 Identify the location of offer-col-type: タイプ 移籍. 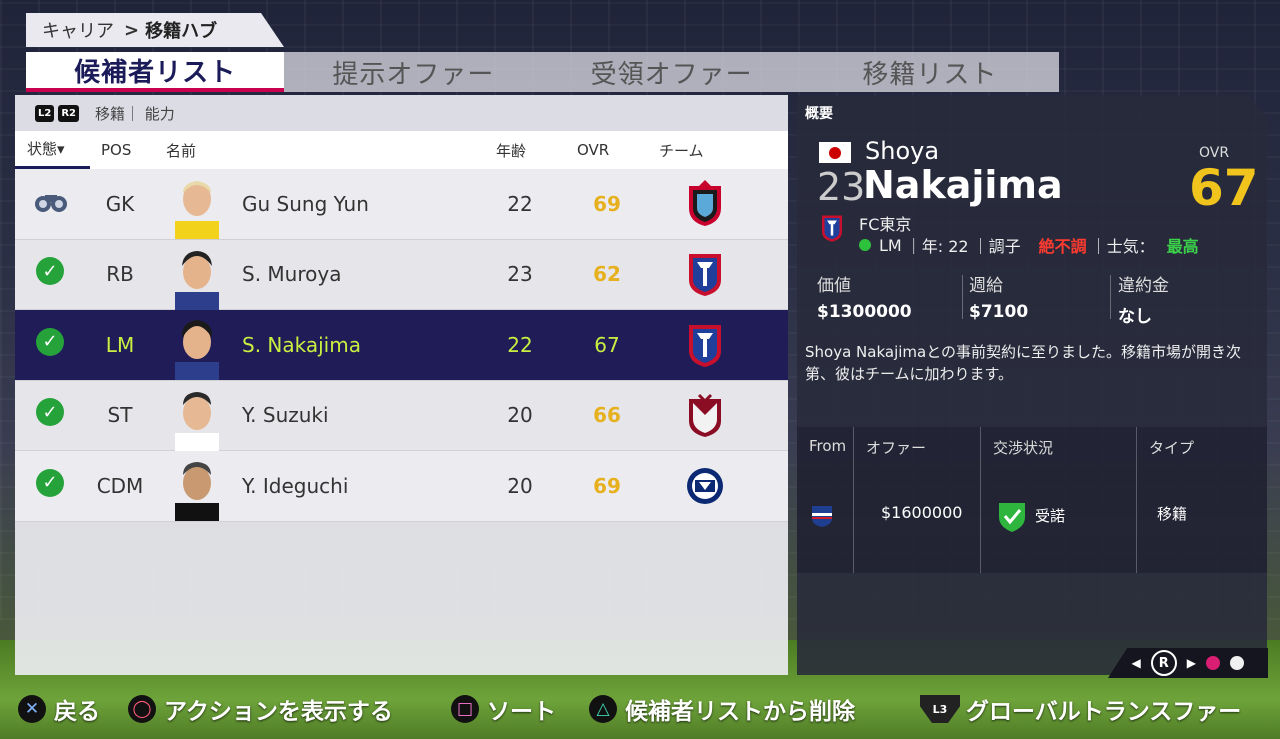
(1202, 500).